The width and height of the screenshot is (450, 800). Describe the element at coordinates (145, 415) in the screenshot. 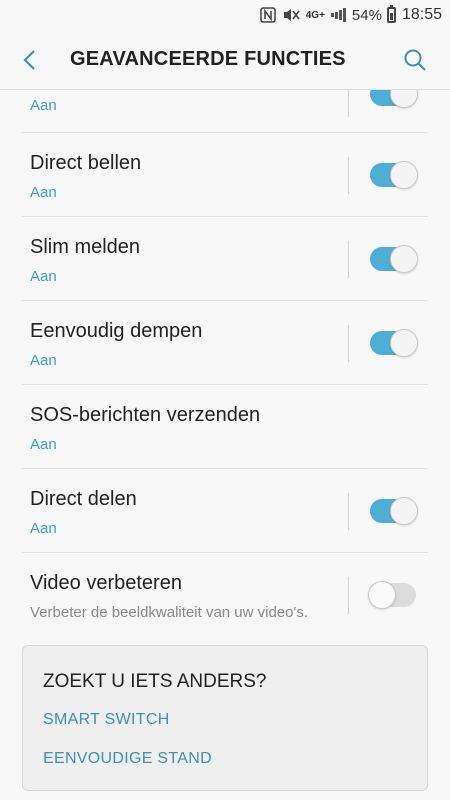

I see `setting-title: SOS-berichten verzenden` at that location.